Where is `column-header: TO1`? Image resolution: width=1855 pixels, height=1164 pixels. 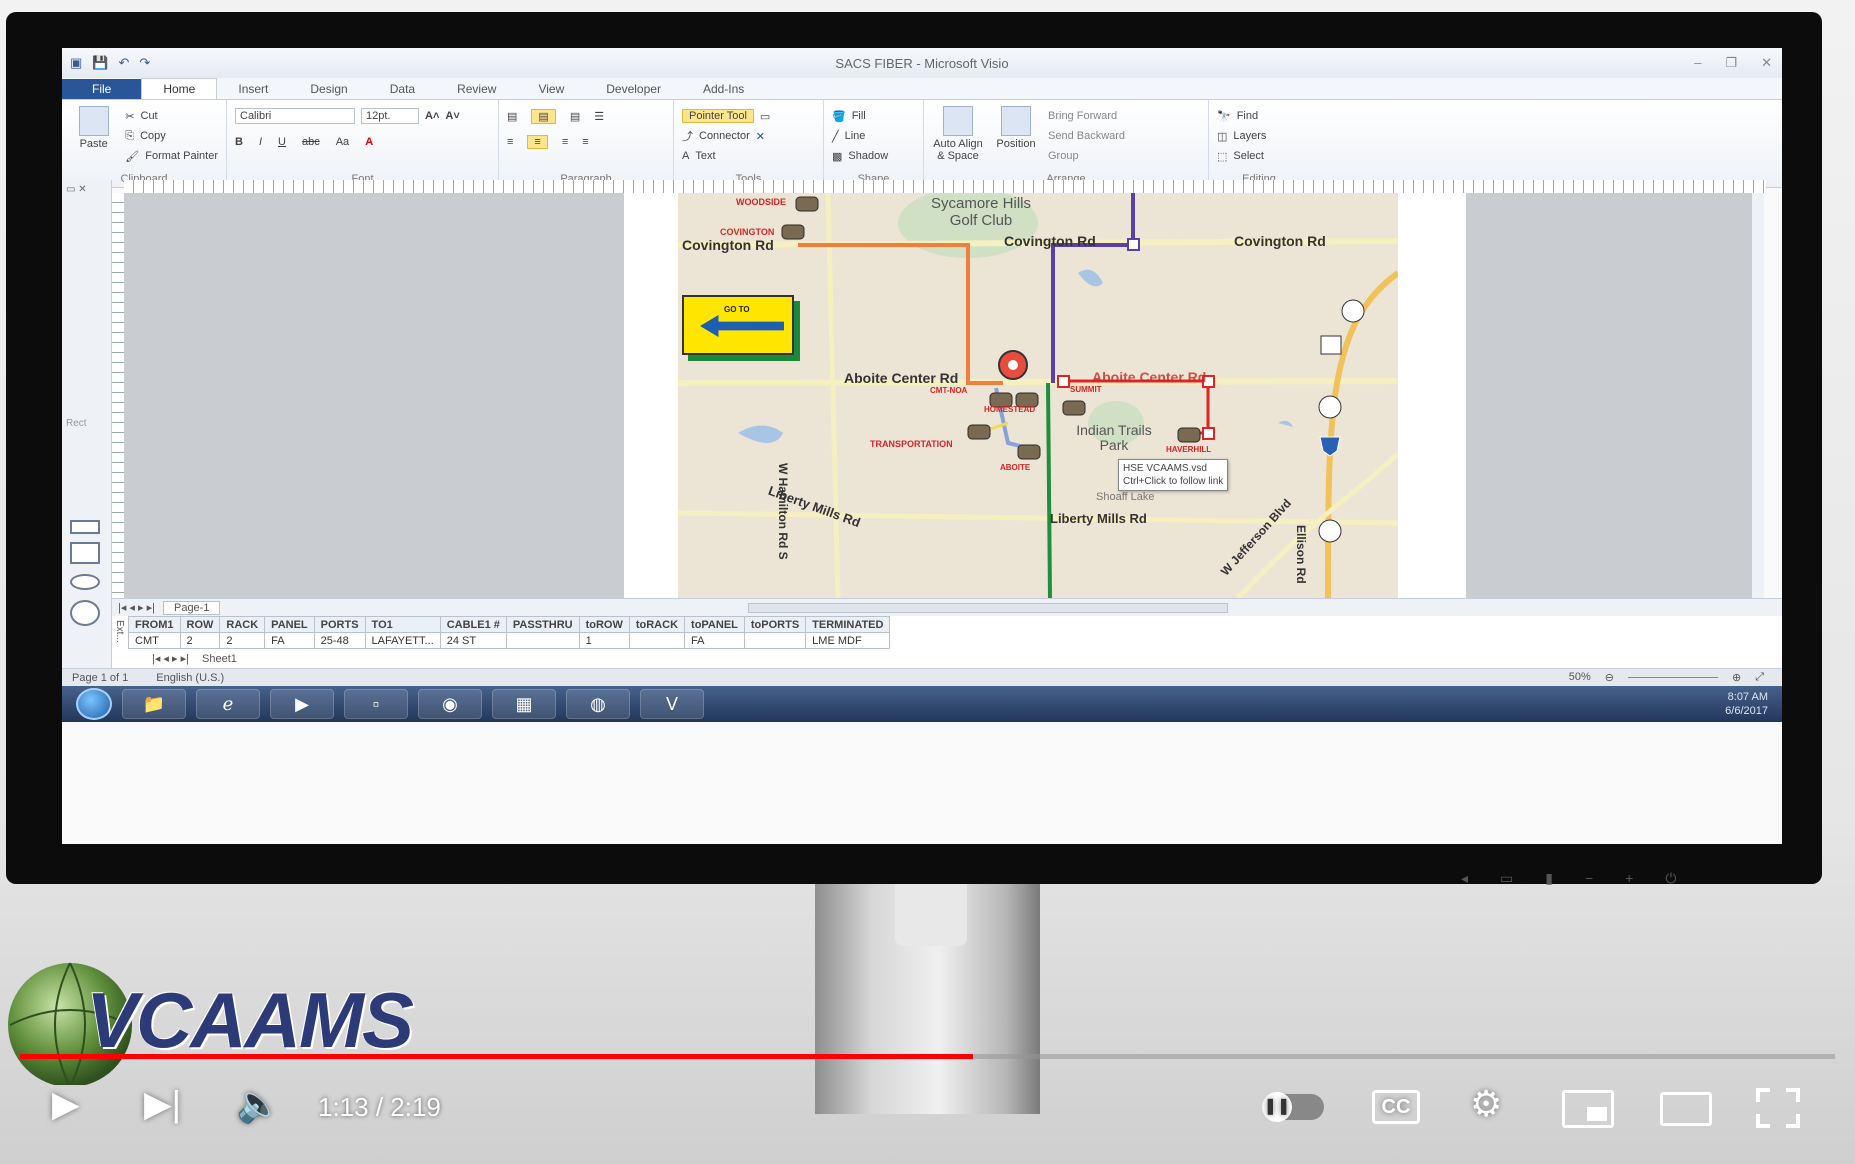 column-header: TO1 is located at coordinates (402, 624).